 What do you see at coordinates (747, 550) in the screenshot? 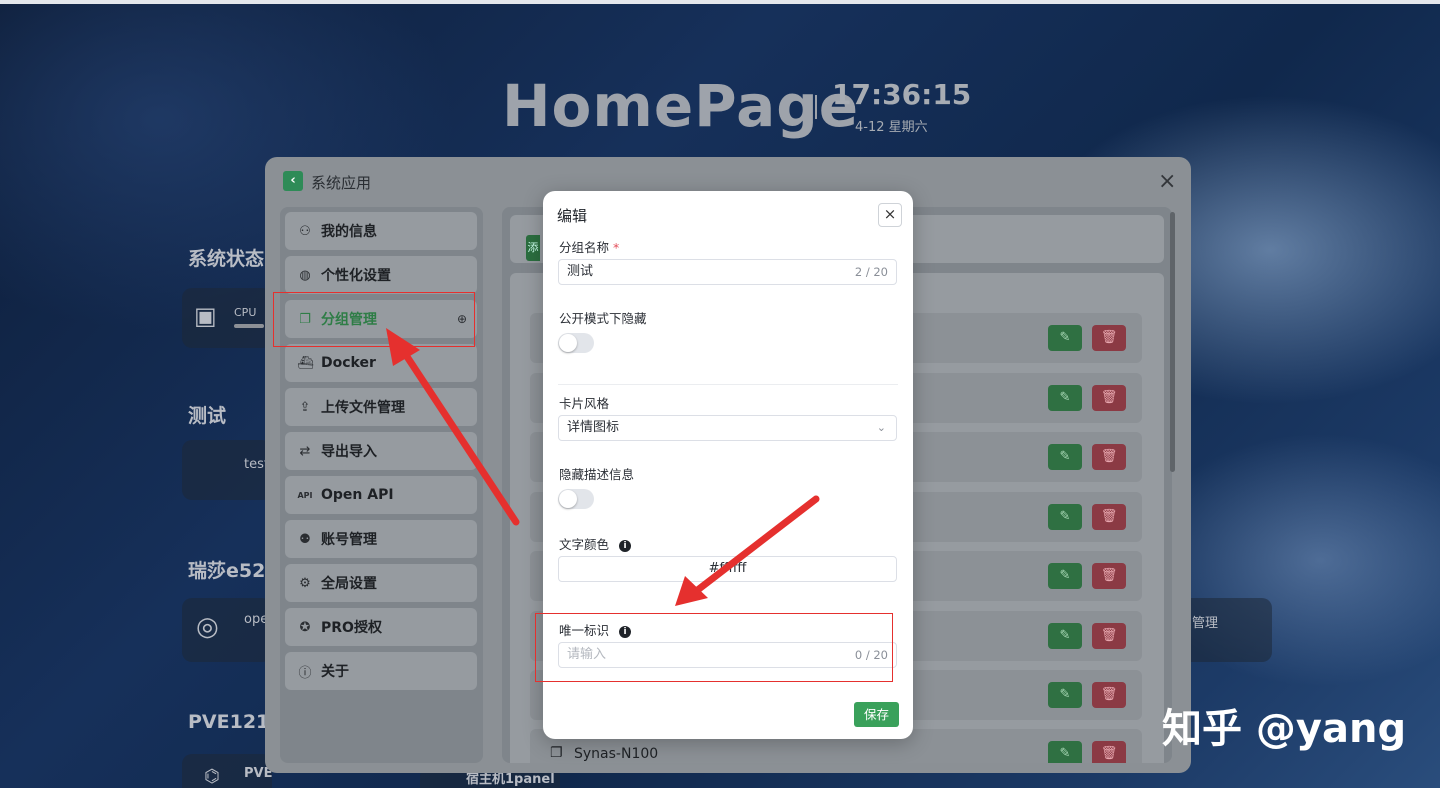
I see `annotation-arrow-right` at bounding box center [747, 550].